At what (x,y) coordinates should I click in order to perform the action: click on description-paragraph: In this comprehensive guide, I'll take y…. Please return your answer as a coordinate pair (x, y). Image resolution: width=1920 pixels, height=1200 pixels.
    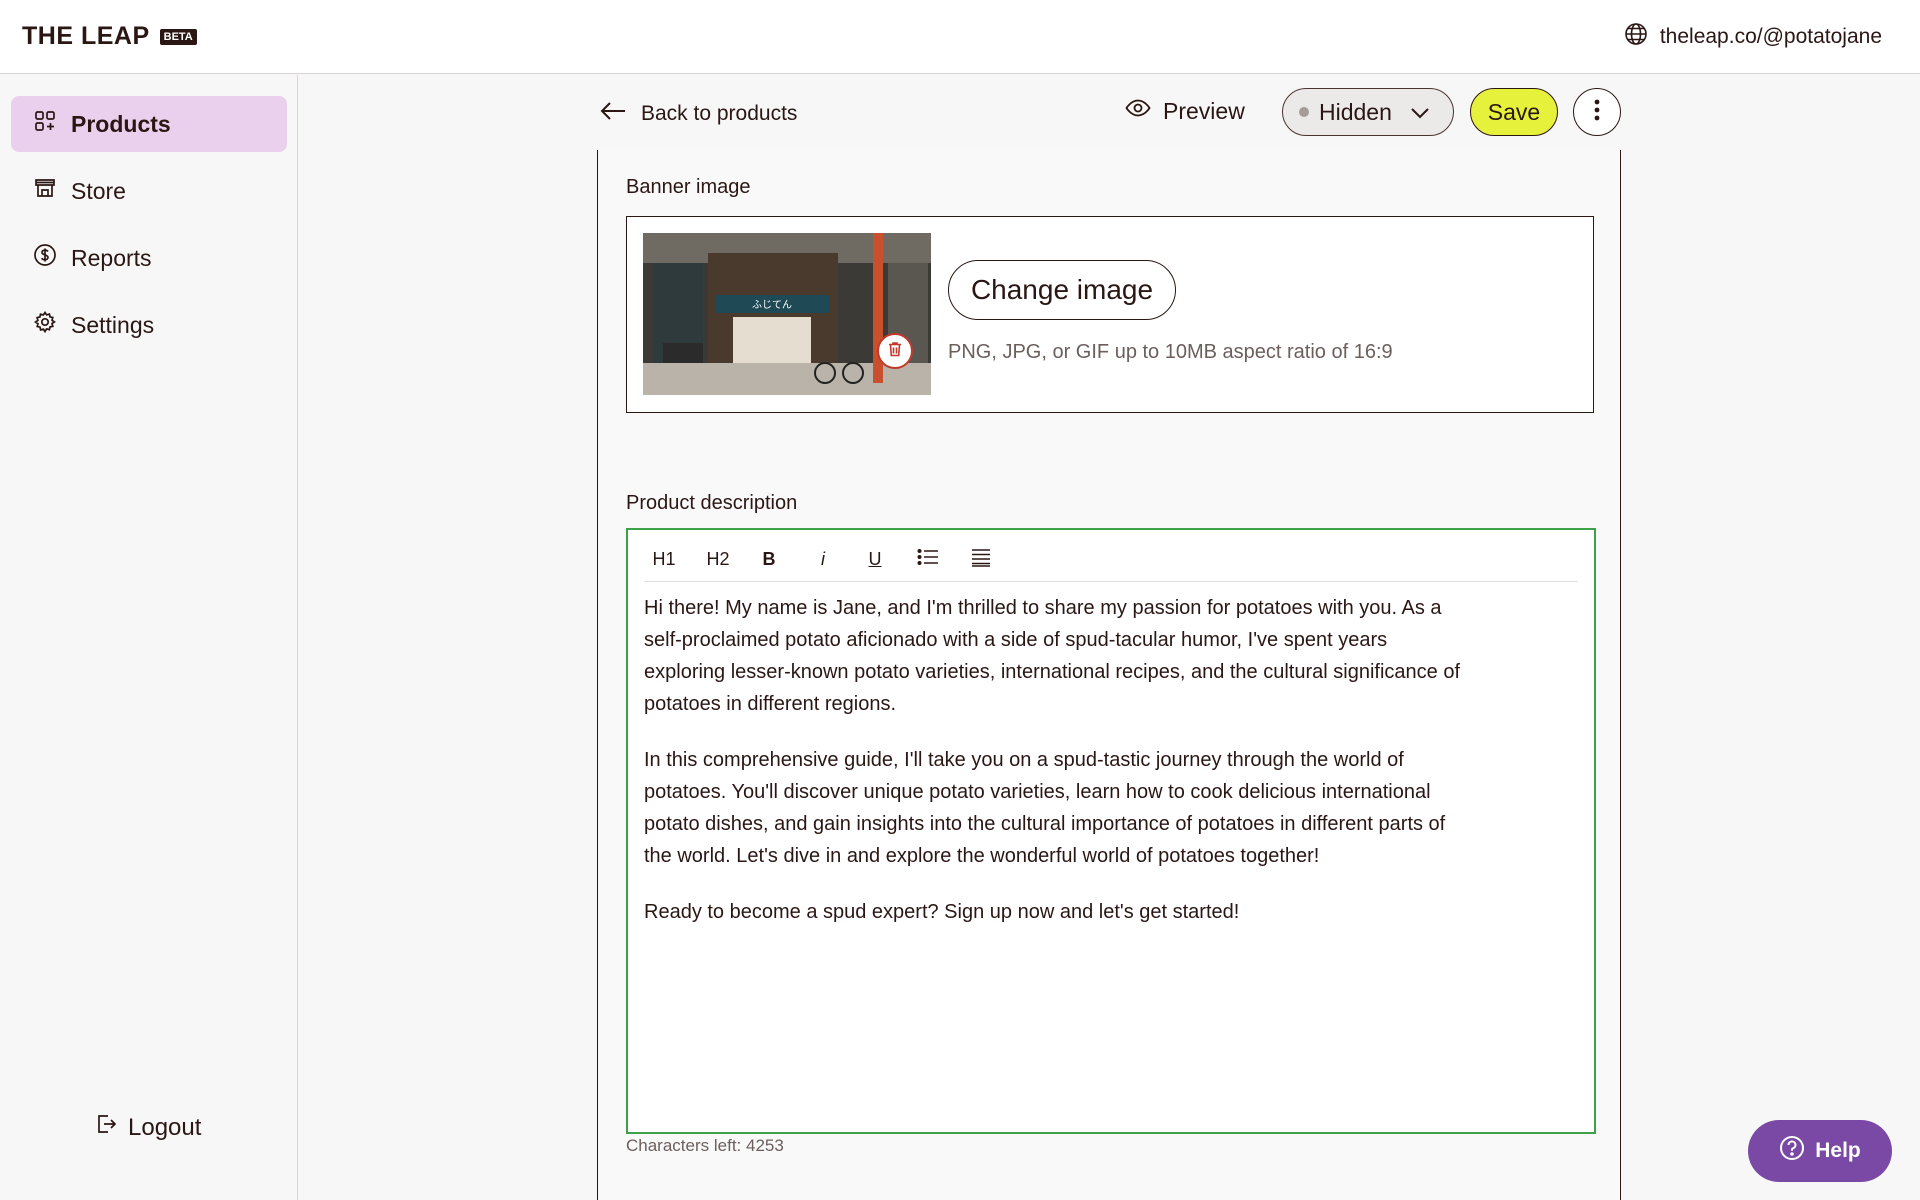
    Looking at the image, I should click on (1045, 808).